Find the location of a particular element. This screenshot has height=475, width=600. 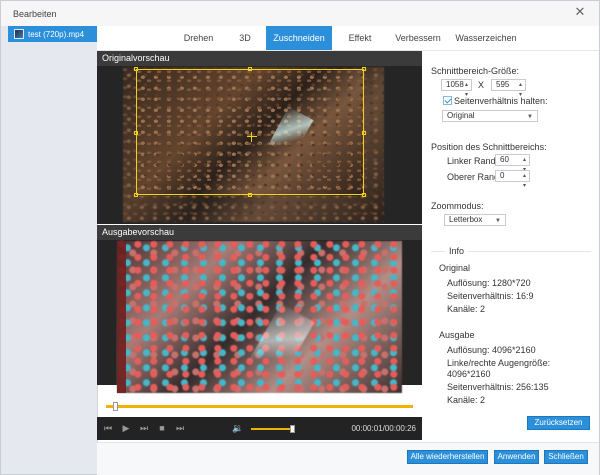

crop-position-label: Position des Schnittbereichs: is located at coordinates (489, 147).